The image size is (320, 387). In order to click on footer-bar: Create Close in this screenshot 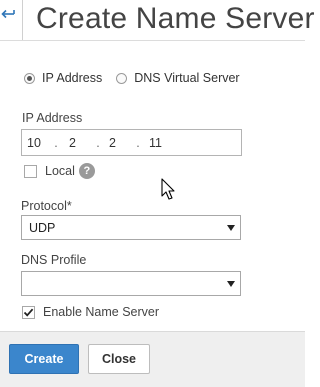, I will do `click(152, 359)`.